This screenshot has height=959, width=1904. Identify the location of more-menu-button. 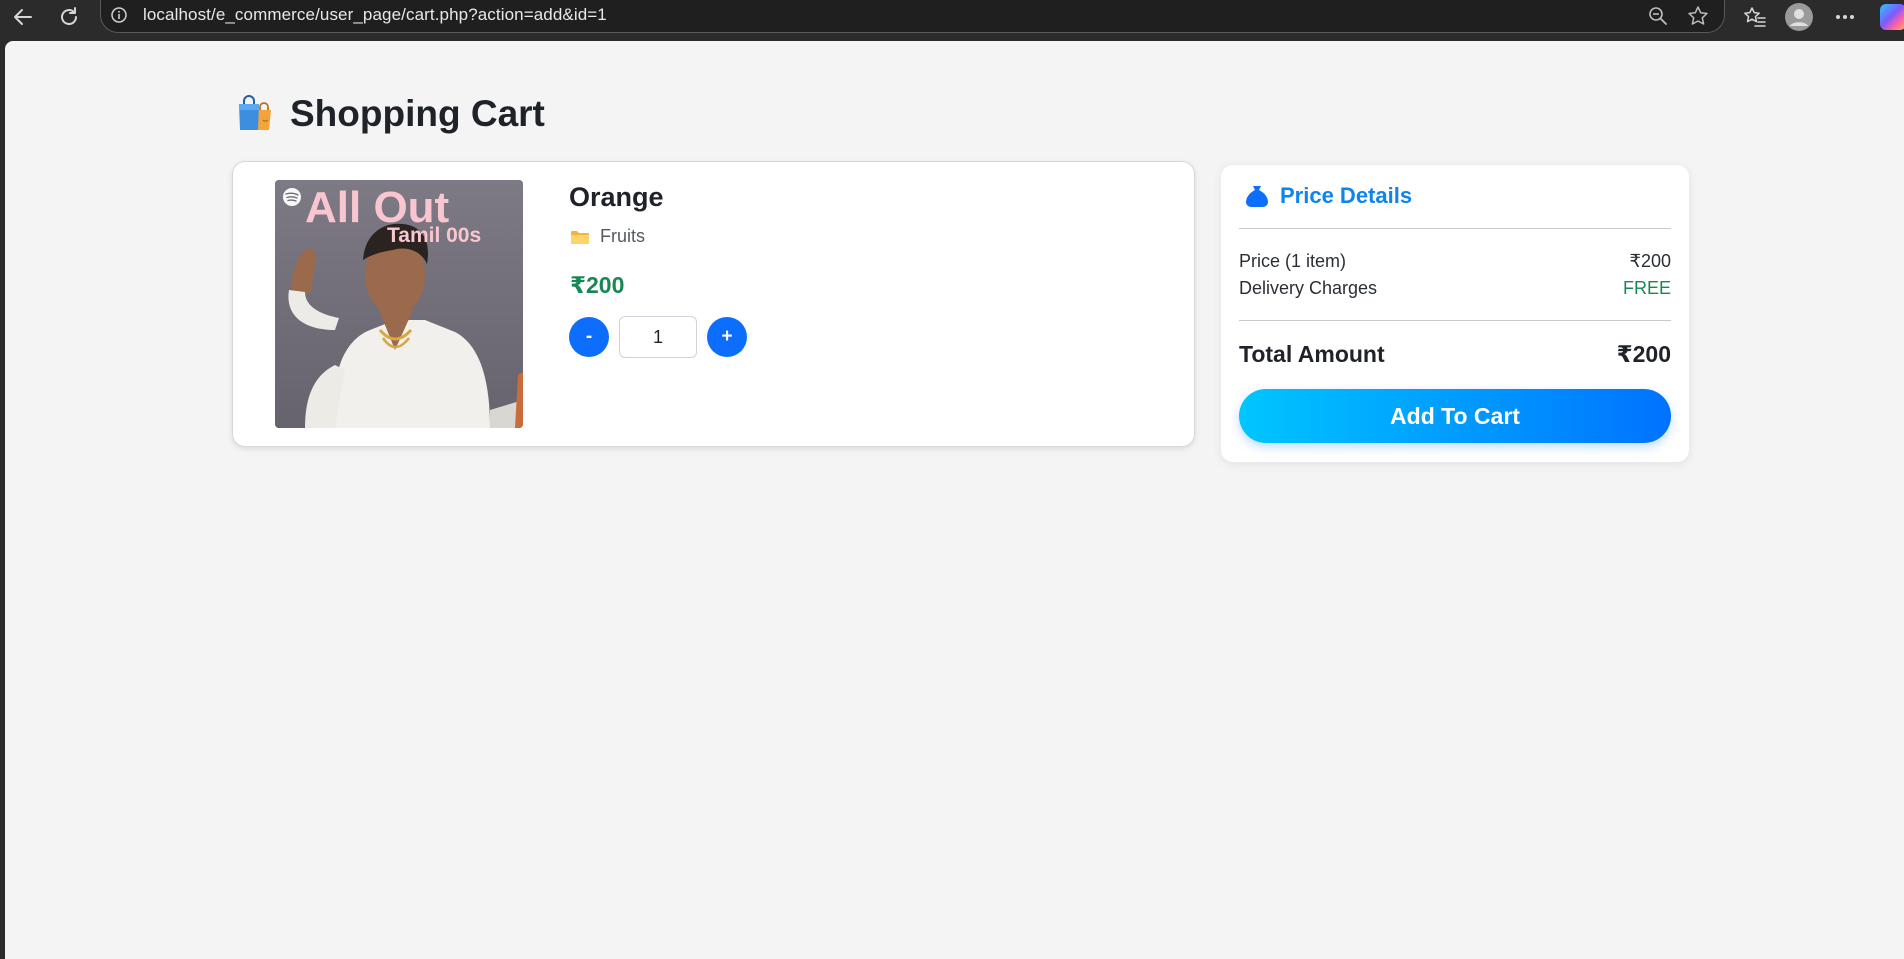
(1845, 17).